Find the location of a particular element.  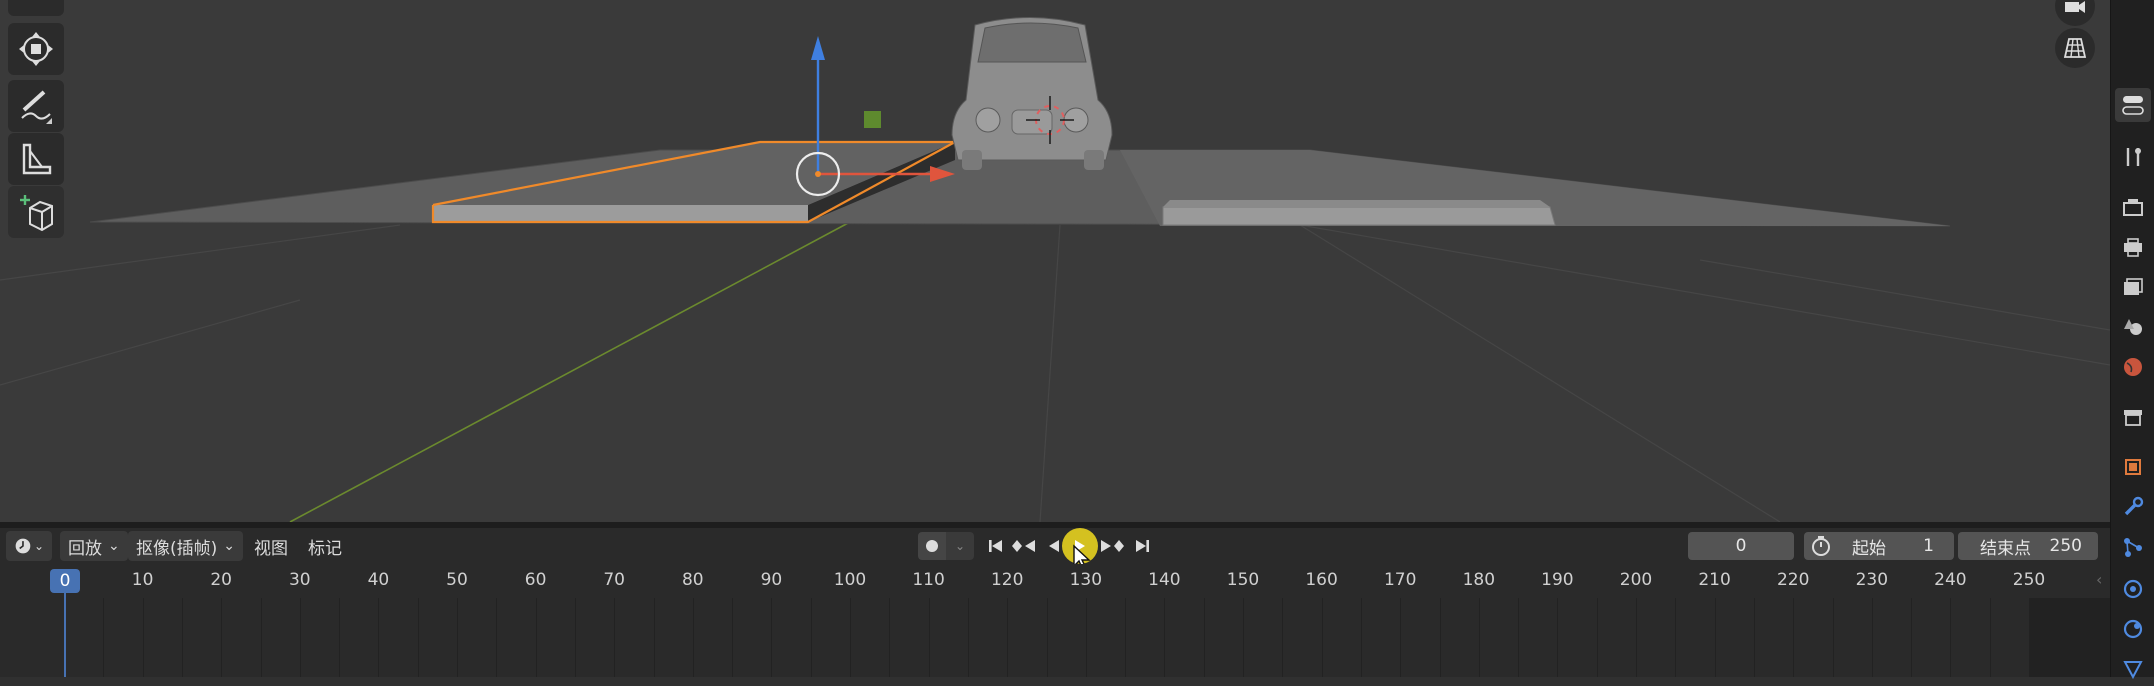

marker-menu: 标记 is located at coordinates (325, 546).